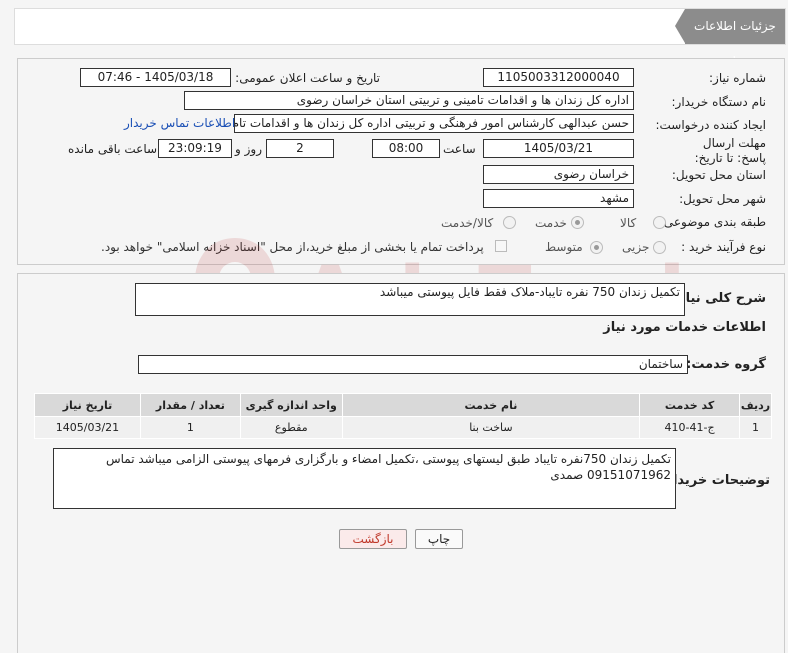 Image resolution: width=788 pixels, height=653 pixels. I want to click on requester-label: ایجاد کننده درخواست:, so click(710, 125).